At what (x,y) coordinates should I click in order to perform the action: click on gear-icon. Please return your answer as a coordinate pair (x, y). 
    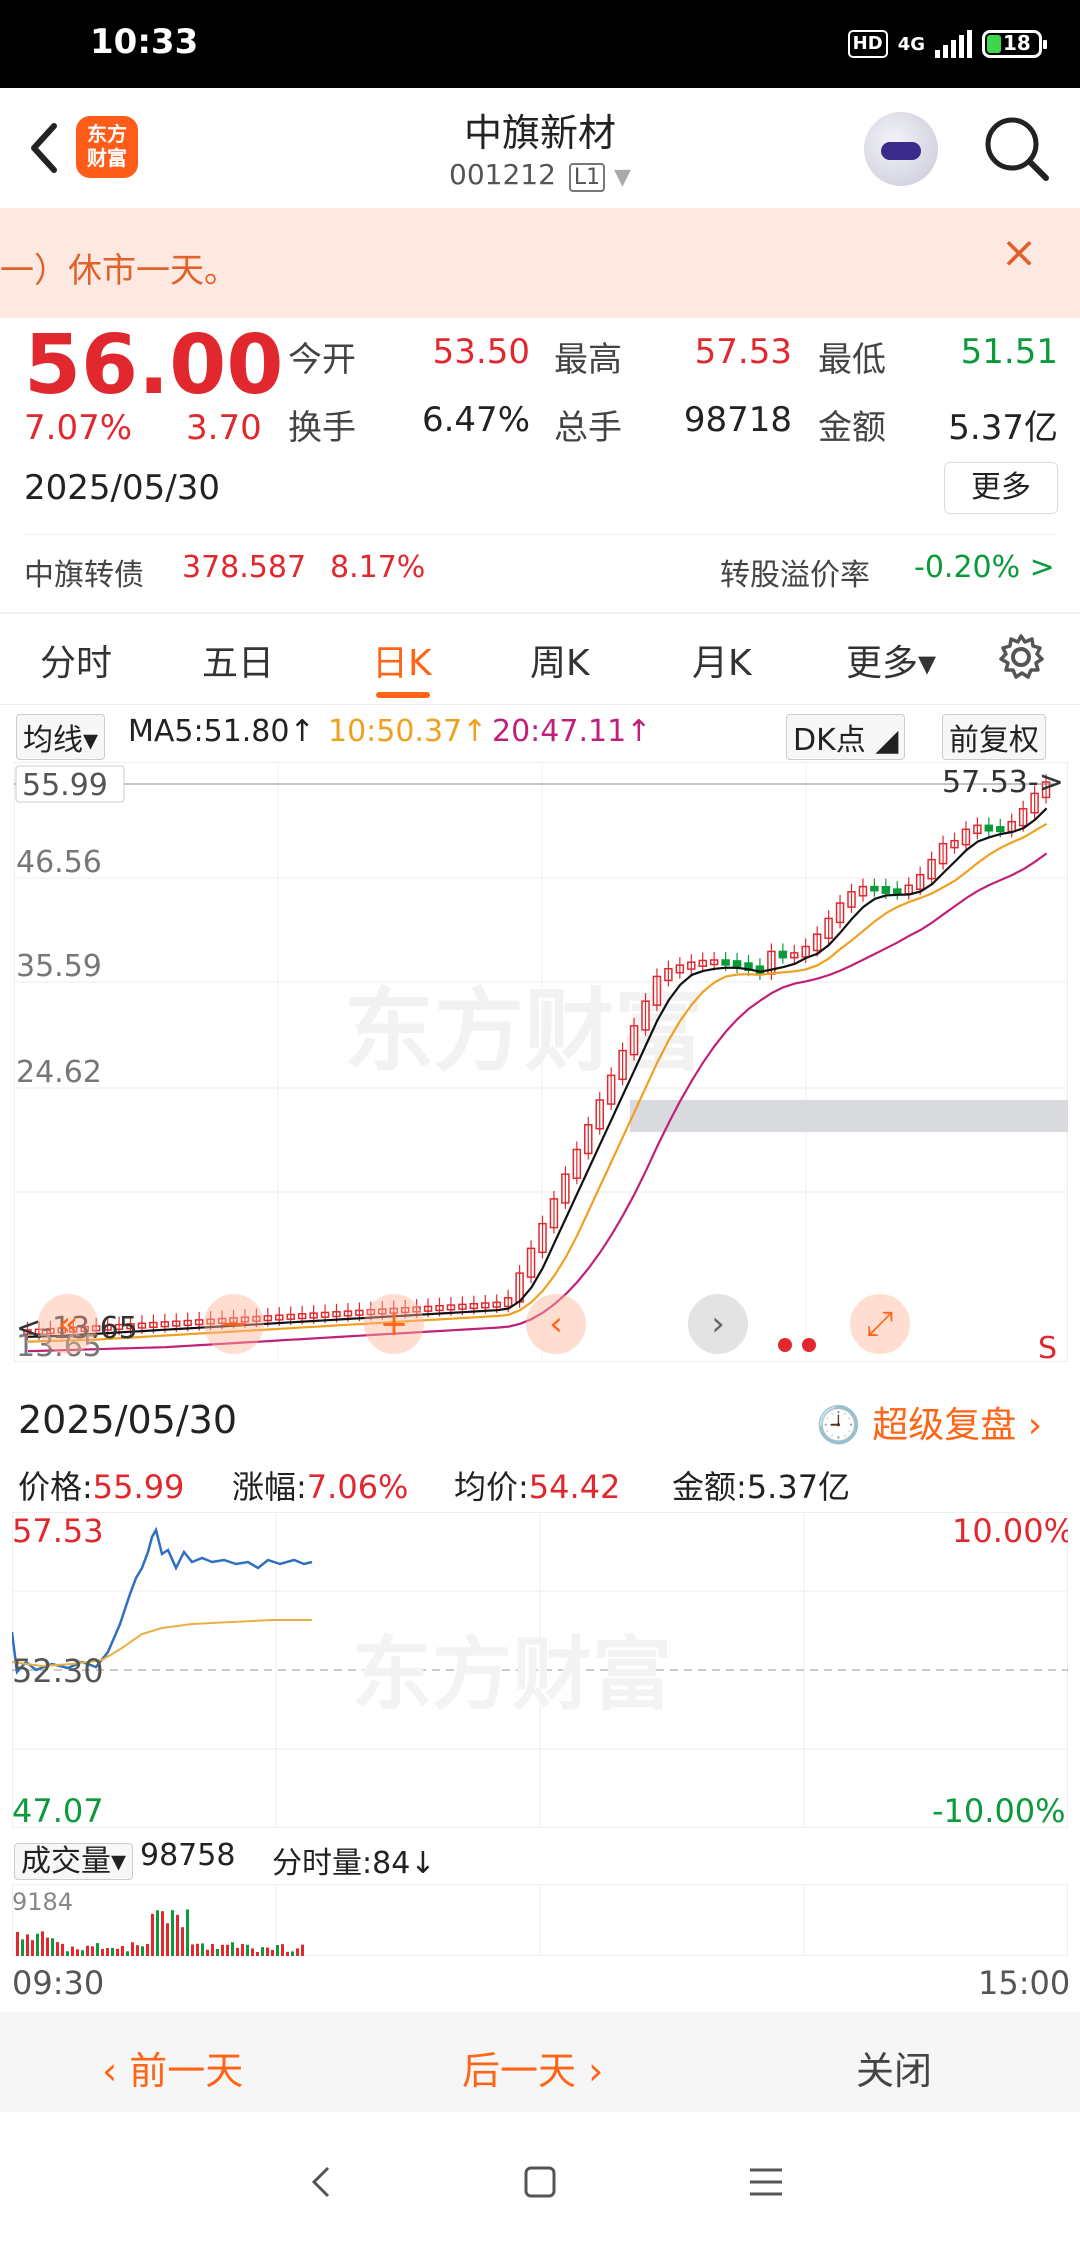
    Looking at the image, I should click on (1021, 657).